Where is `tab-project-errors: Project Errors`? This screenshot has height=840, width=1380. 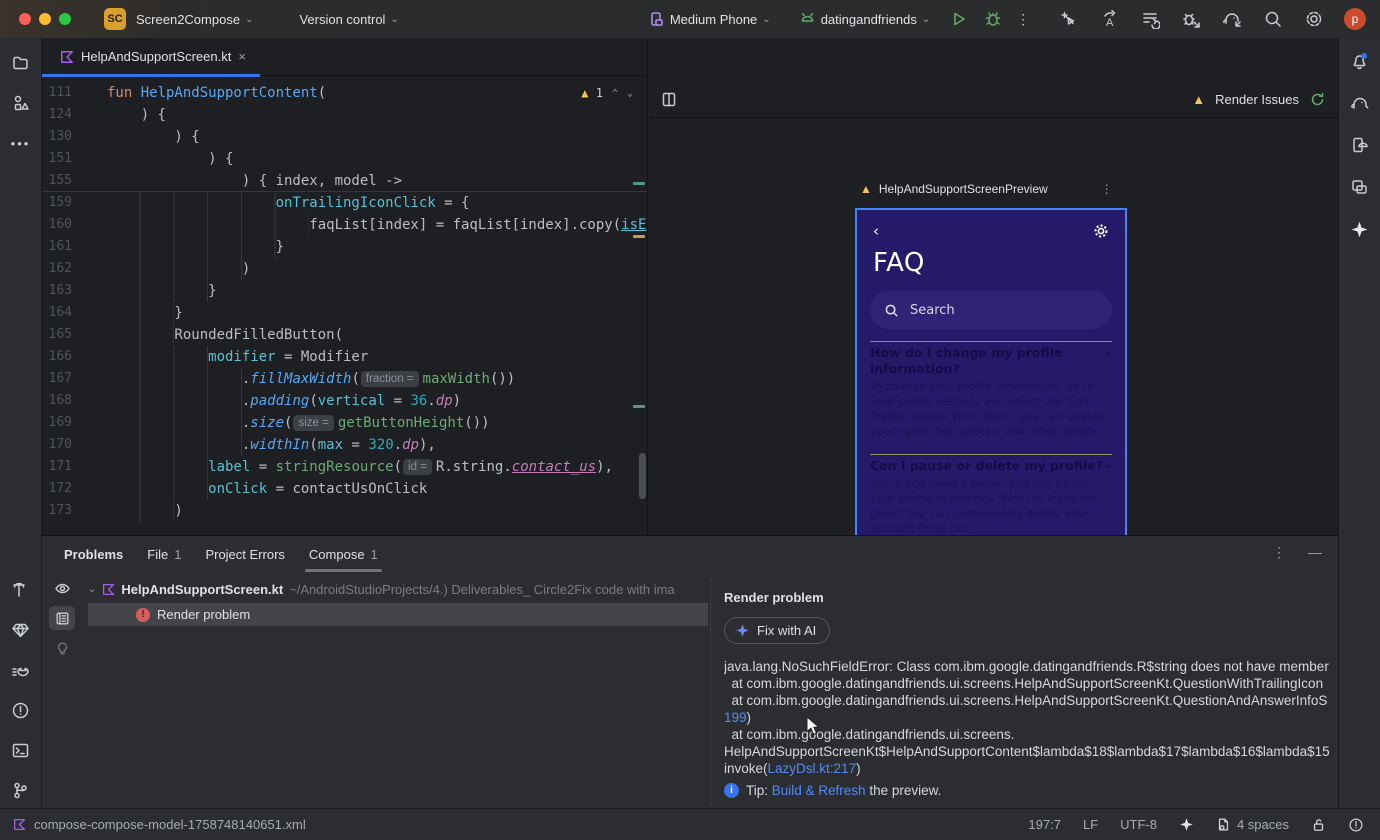 tab-project-errors: Project Errors is located at coordinates (244, 554).